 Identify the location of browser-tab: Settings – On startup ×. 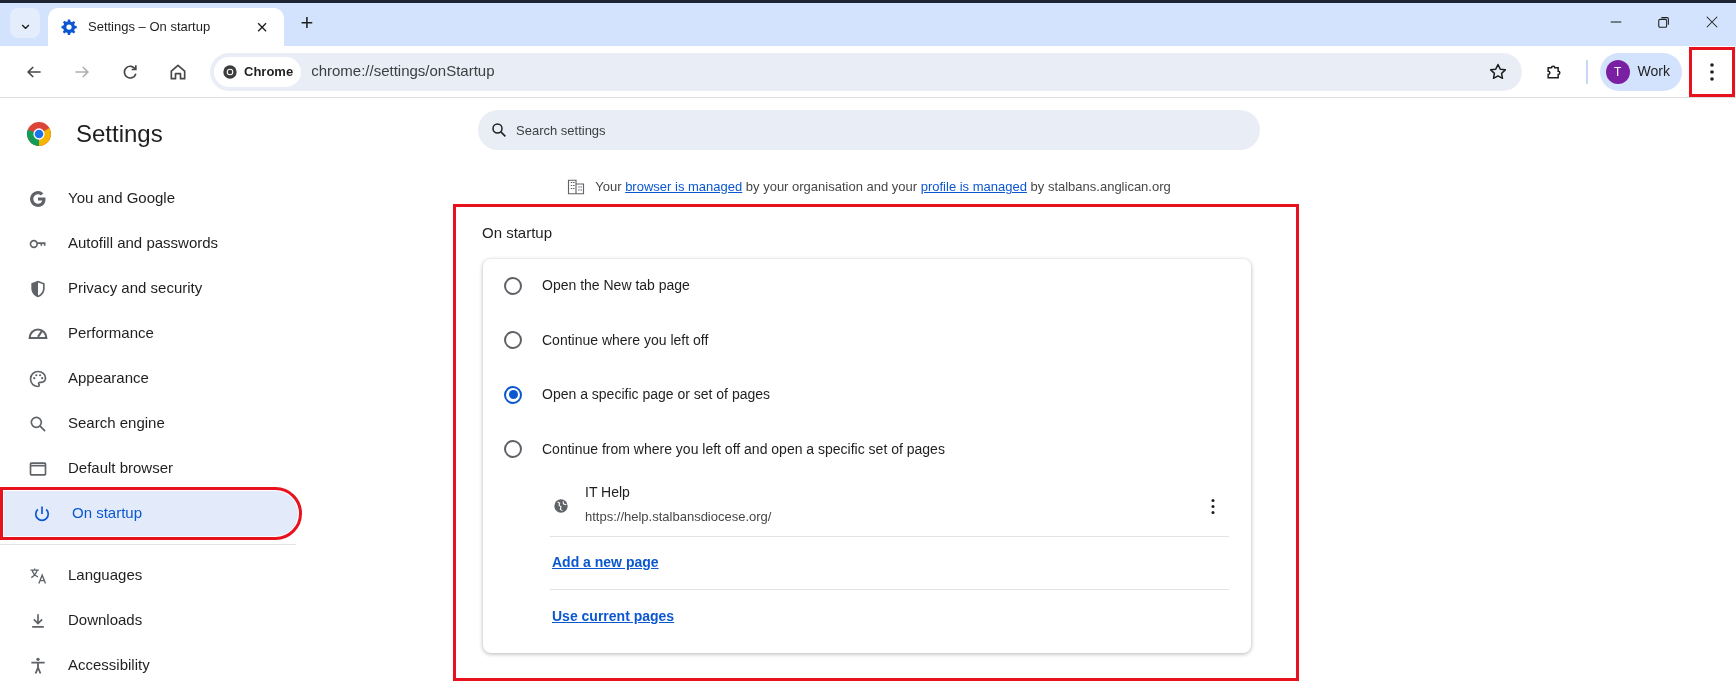
(166, 27).